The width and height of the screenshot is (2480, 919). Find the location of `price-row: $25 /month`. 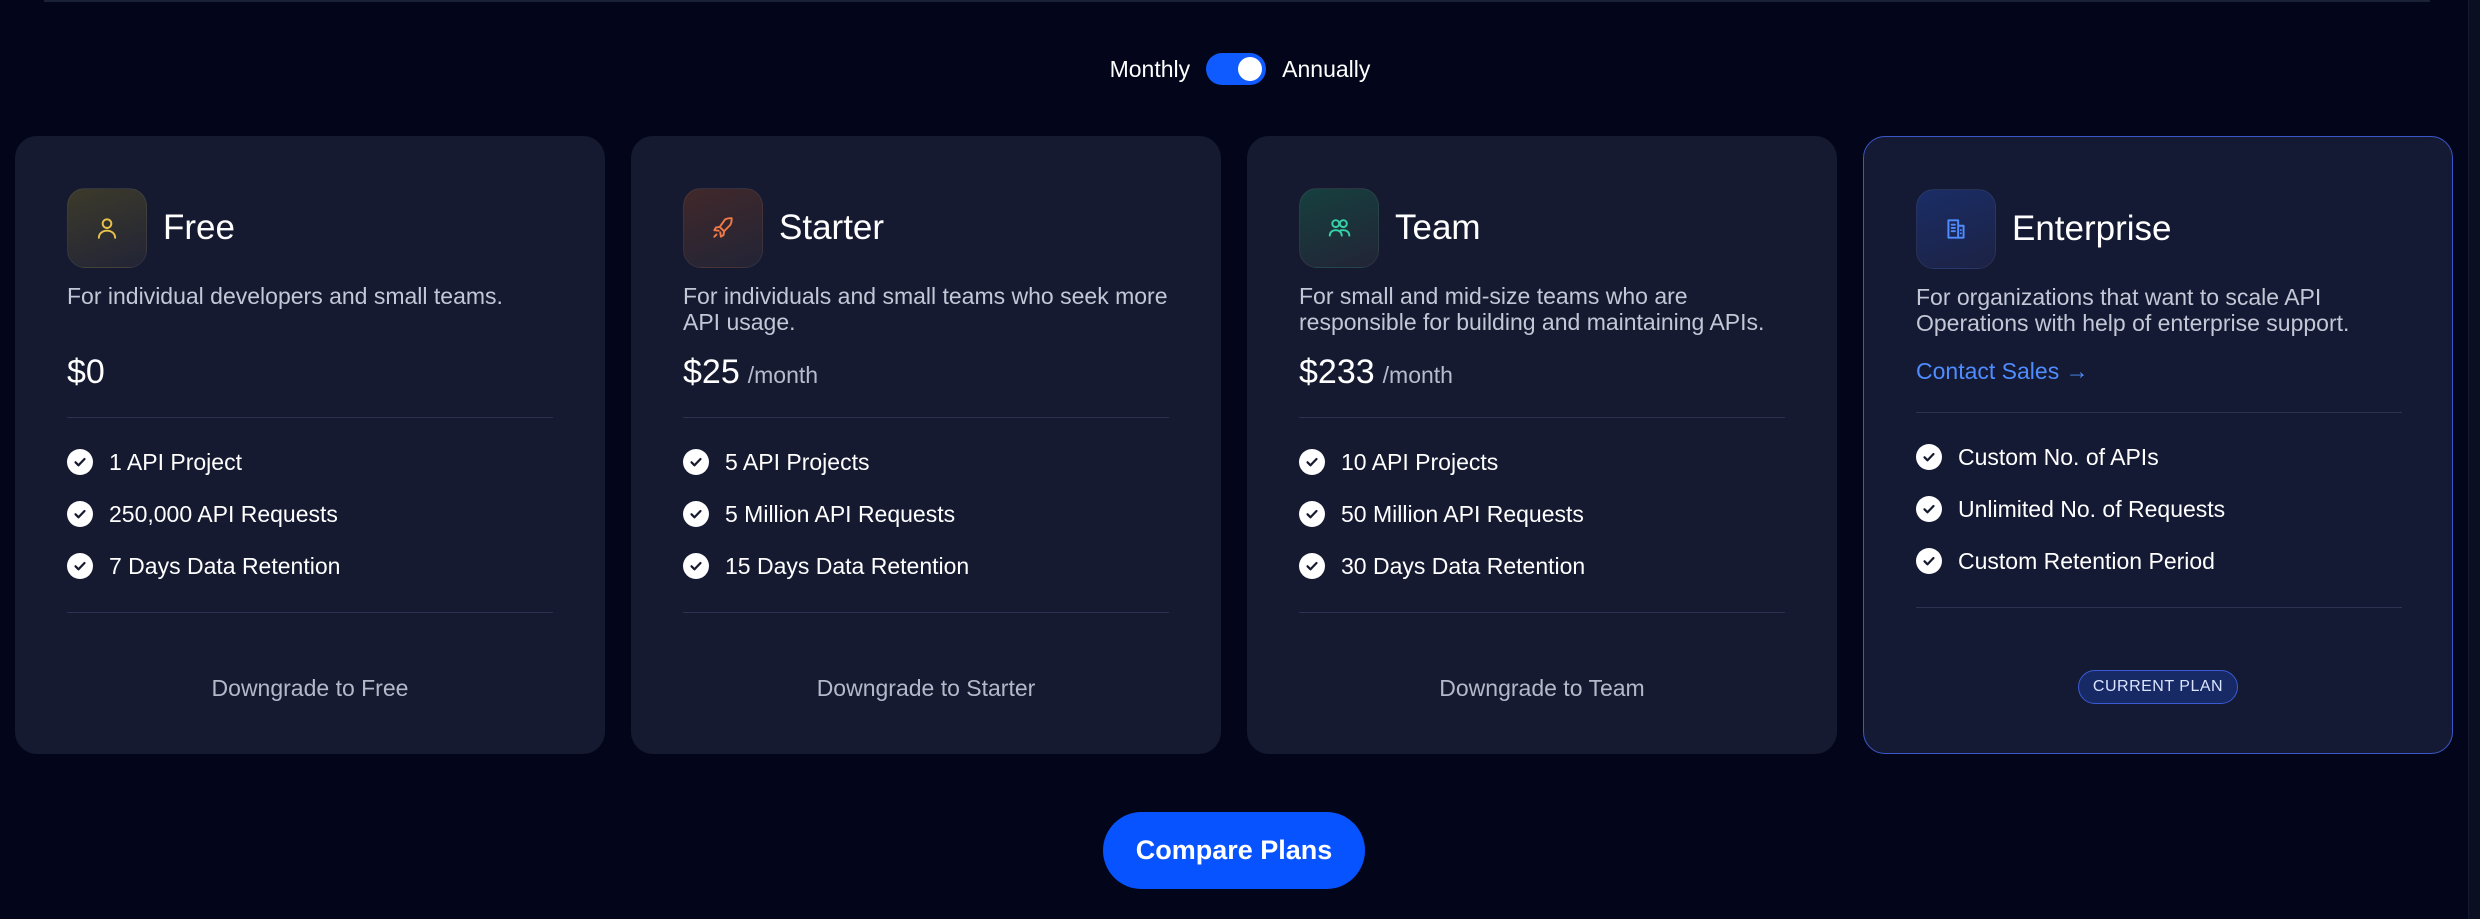

price-row: $25 /month is located at coordinates (926, 375).